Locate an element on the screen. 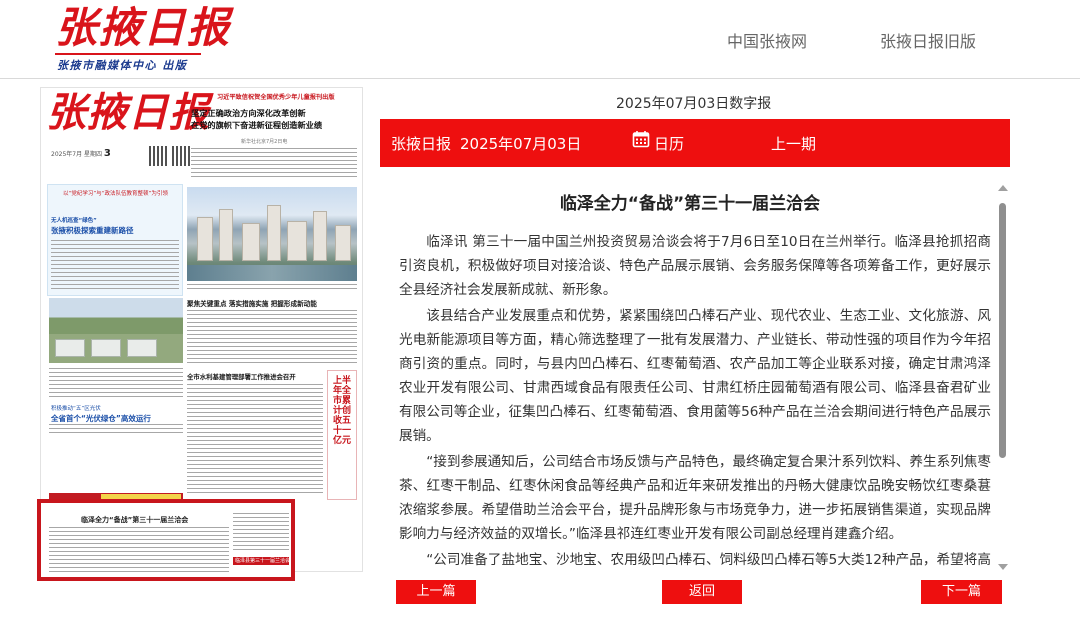 The height and width of the screenshot is (632, 1080). paper-kicker: 习近平致信祝贺全国优秀少年儿童报刊出版 is located at coordinates (276, 97).